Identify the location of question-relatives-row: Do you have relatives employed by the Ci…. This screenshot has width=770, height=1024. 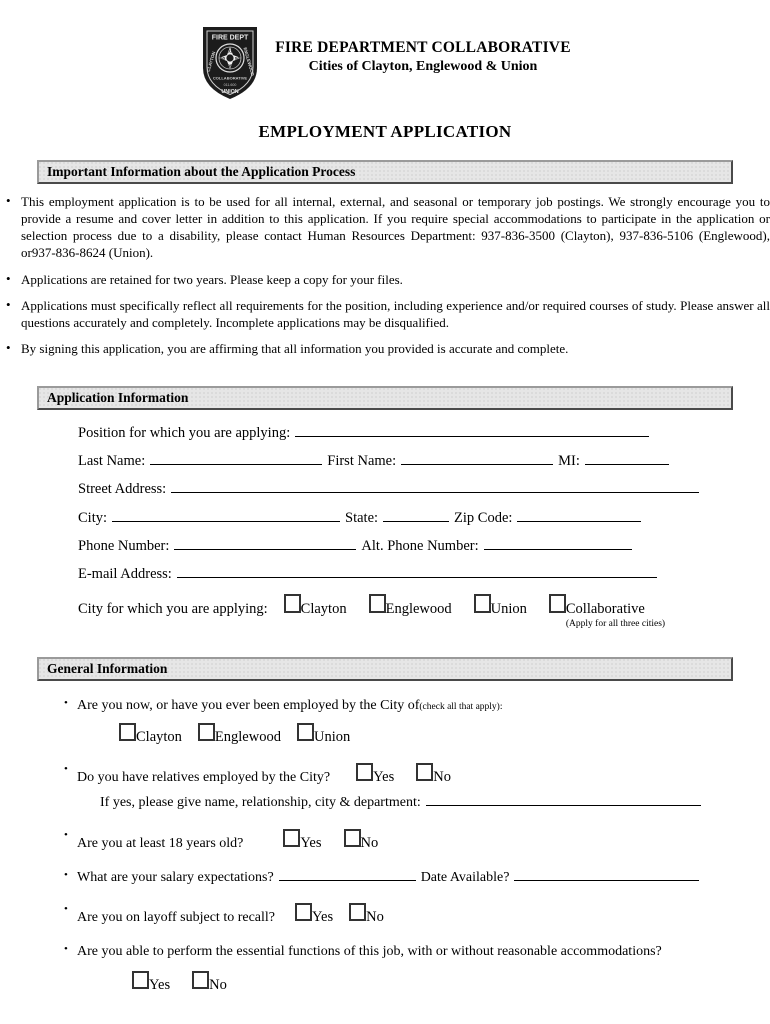
(405, 775).